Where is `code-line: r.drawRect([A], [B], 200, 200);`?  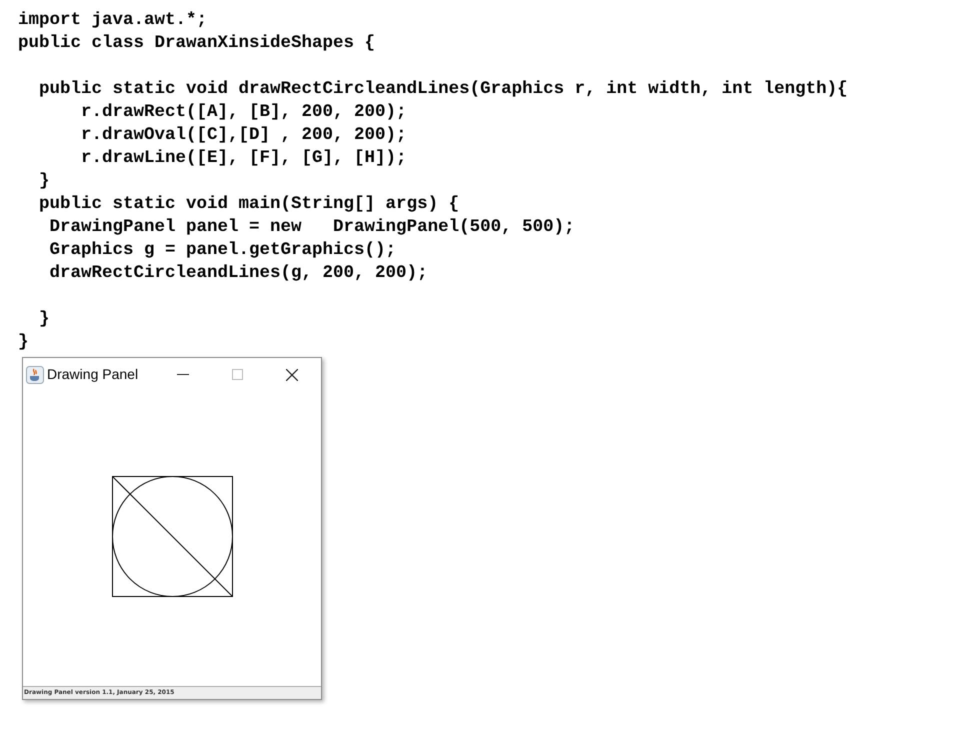 code-line: r.drawRect([A], [B], 200, 200); is located at coordinates (244, 112).